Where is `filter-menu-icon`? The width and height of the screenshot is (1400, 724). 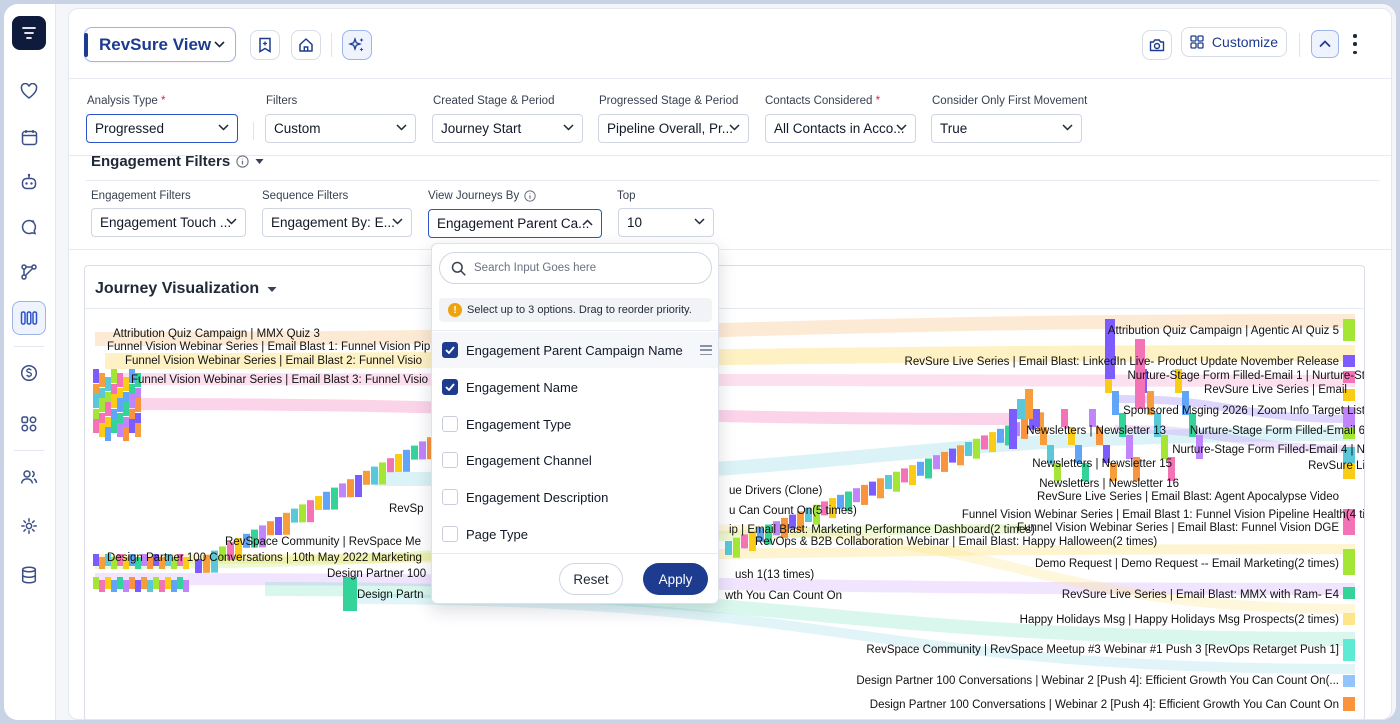
filter-menu-icon is located at coordinates (29, 33).